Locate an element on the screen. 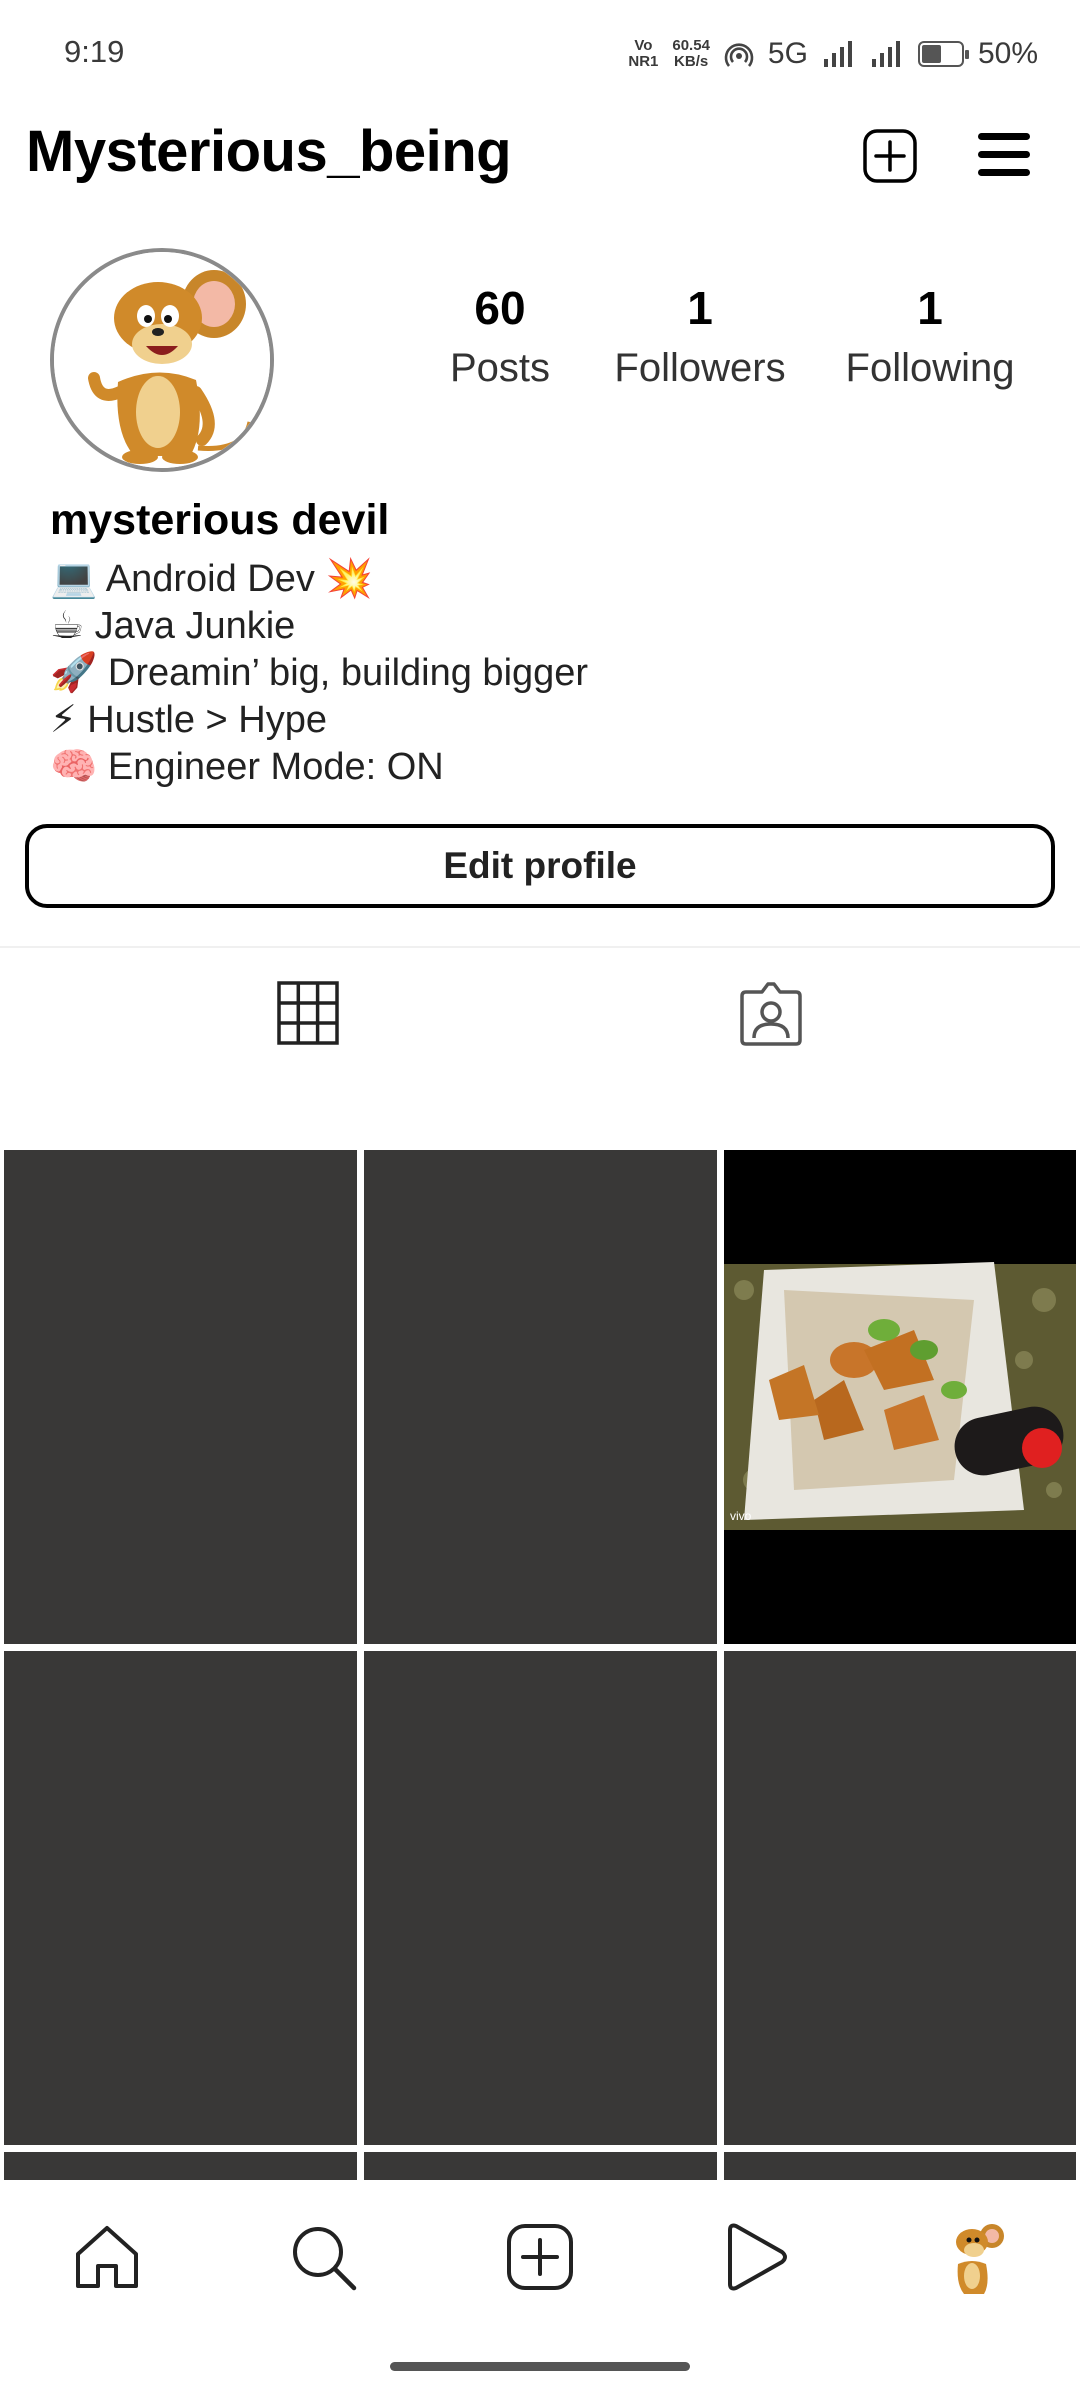 Image resolution: width=1080 pixels, height=2400 pixels. signal-strength-2-icon is located at coordinates (885, 54).